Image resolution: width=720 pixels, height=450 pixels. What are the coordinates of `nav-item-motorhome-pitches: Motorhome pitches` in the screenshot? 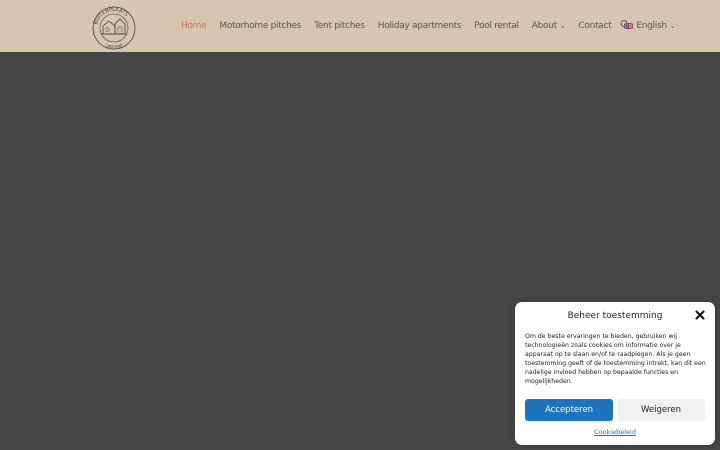 It's located at (260, 26).